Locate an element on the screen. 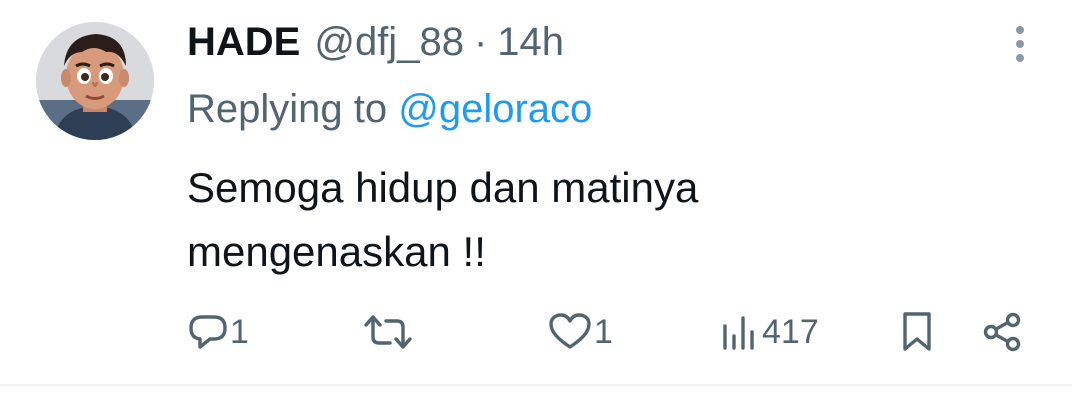 The image size is (1072, 401). share-icon is located at coordinates (1002, 332).